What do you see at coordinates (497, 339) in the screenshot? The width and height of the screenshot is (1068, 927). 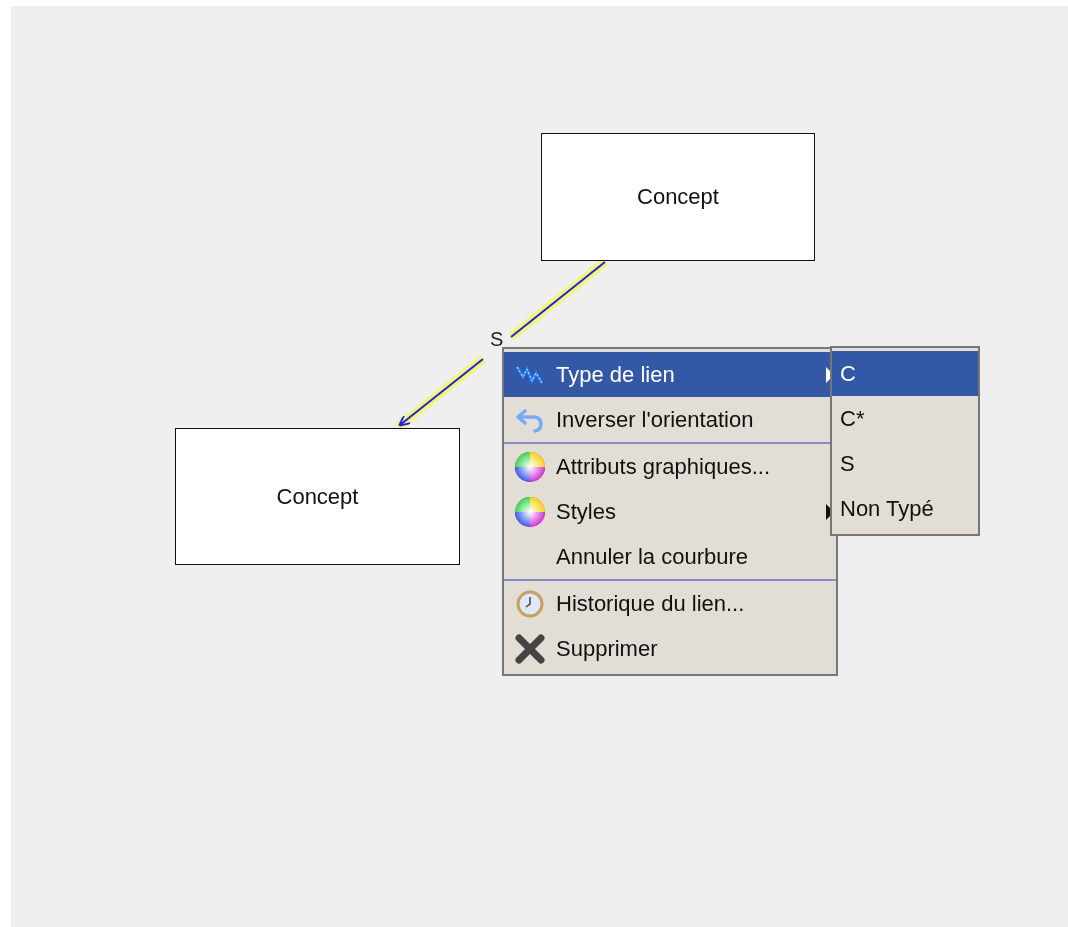 I see `link-label: S` at bounding box center [497, 339].